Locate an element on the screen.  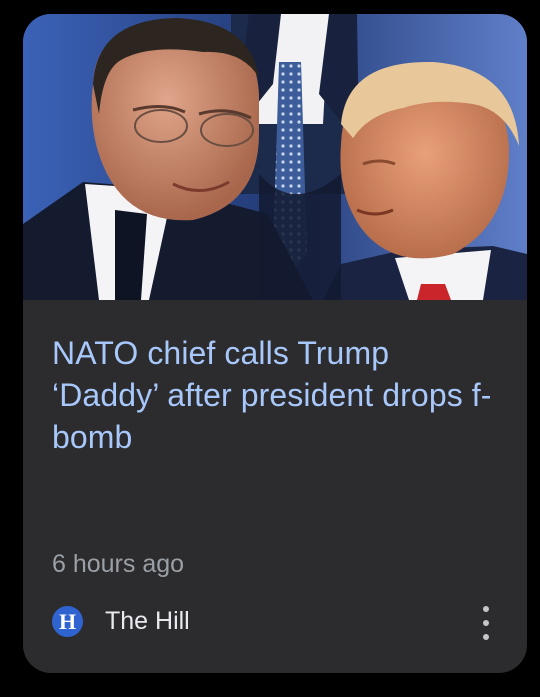
more-vert-icon is located at coordinates (486, 623).